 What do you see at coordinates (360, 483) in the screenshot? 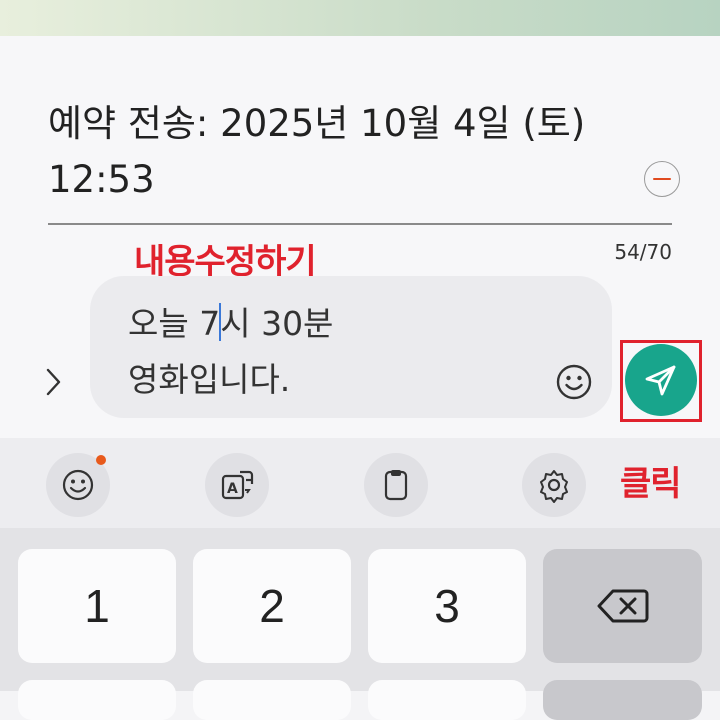
I see `keyboard-toolbar: A` at bounding box center [360, 483].